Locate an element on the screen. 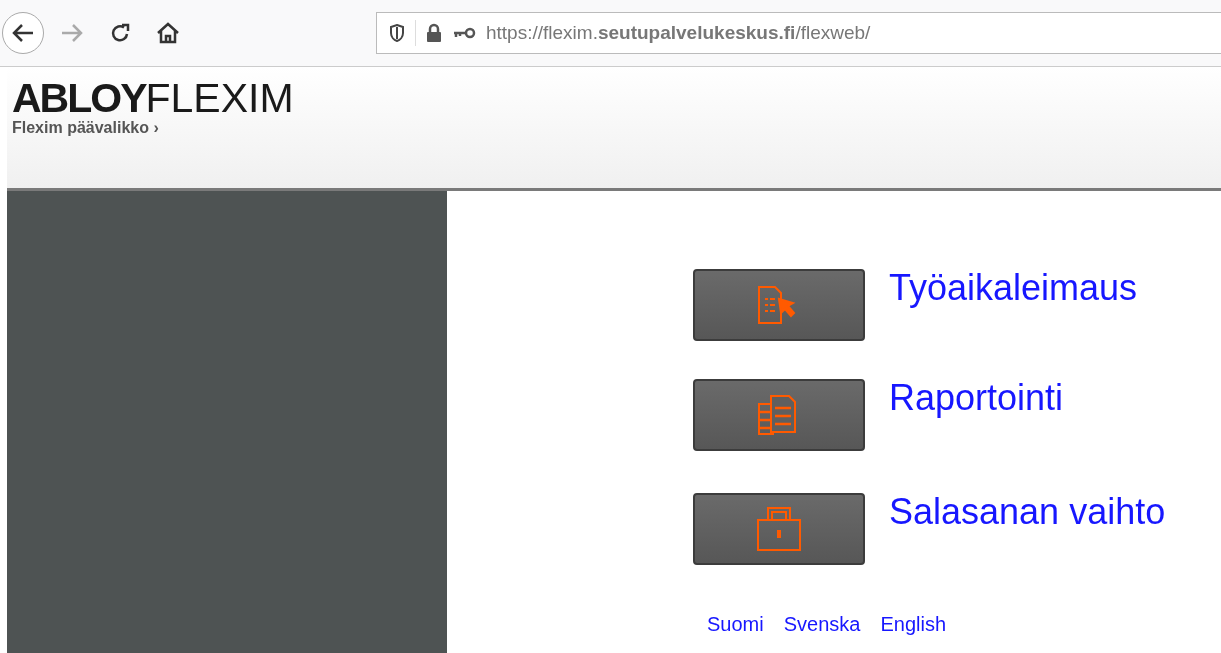 The width and height of the screenshot is (1221, 653). language-link: English is located at coordinates (913, 624).